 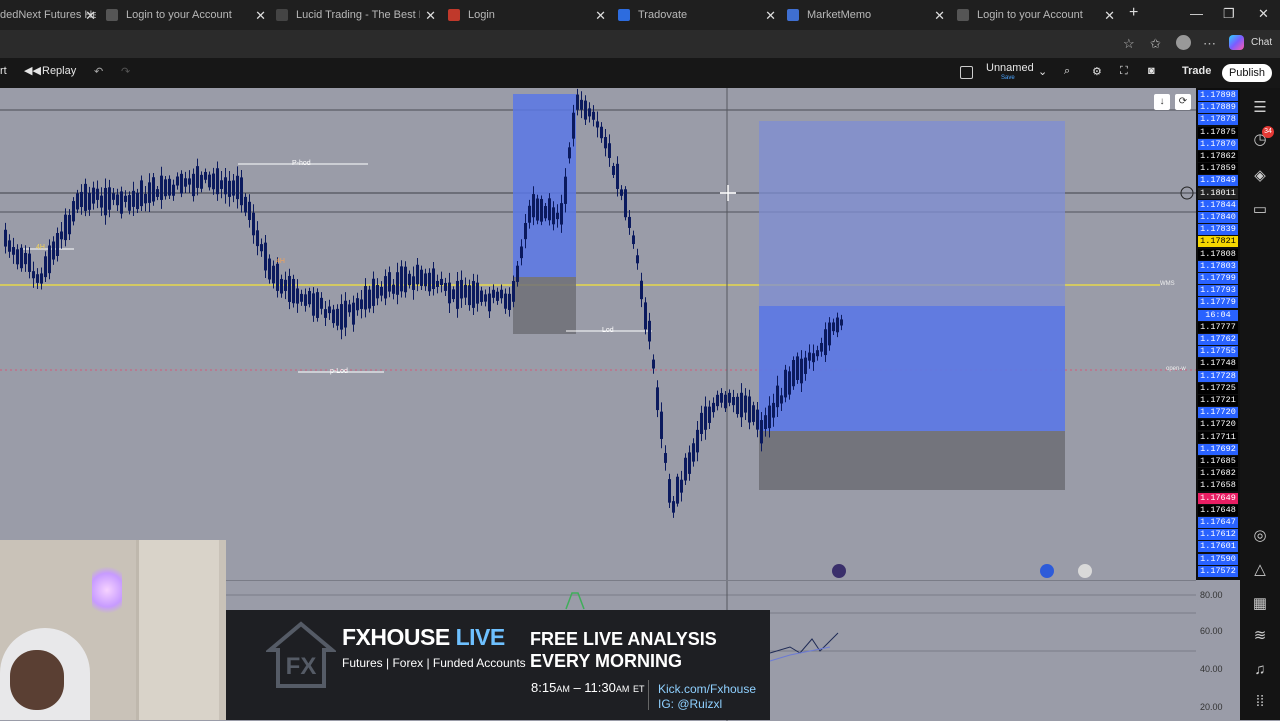 I want to click on more-icon: ⋯, so click(x=1209, y=44).